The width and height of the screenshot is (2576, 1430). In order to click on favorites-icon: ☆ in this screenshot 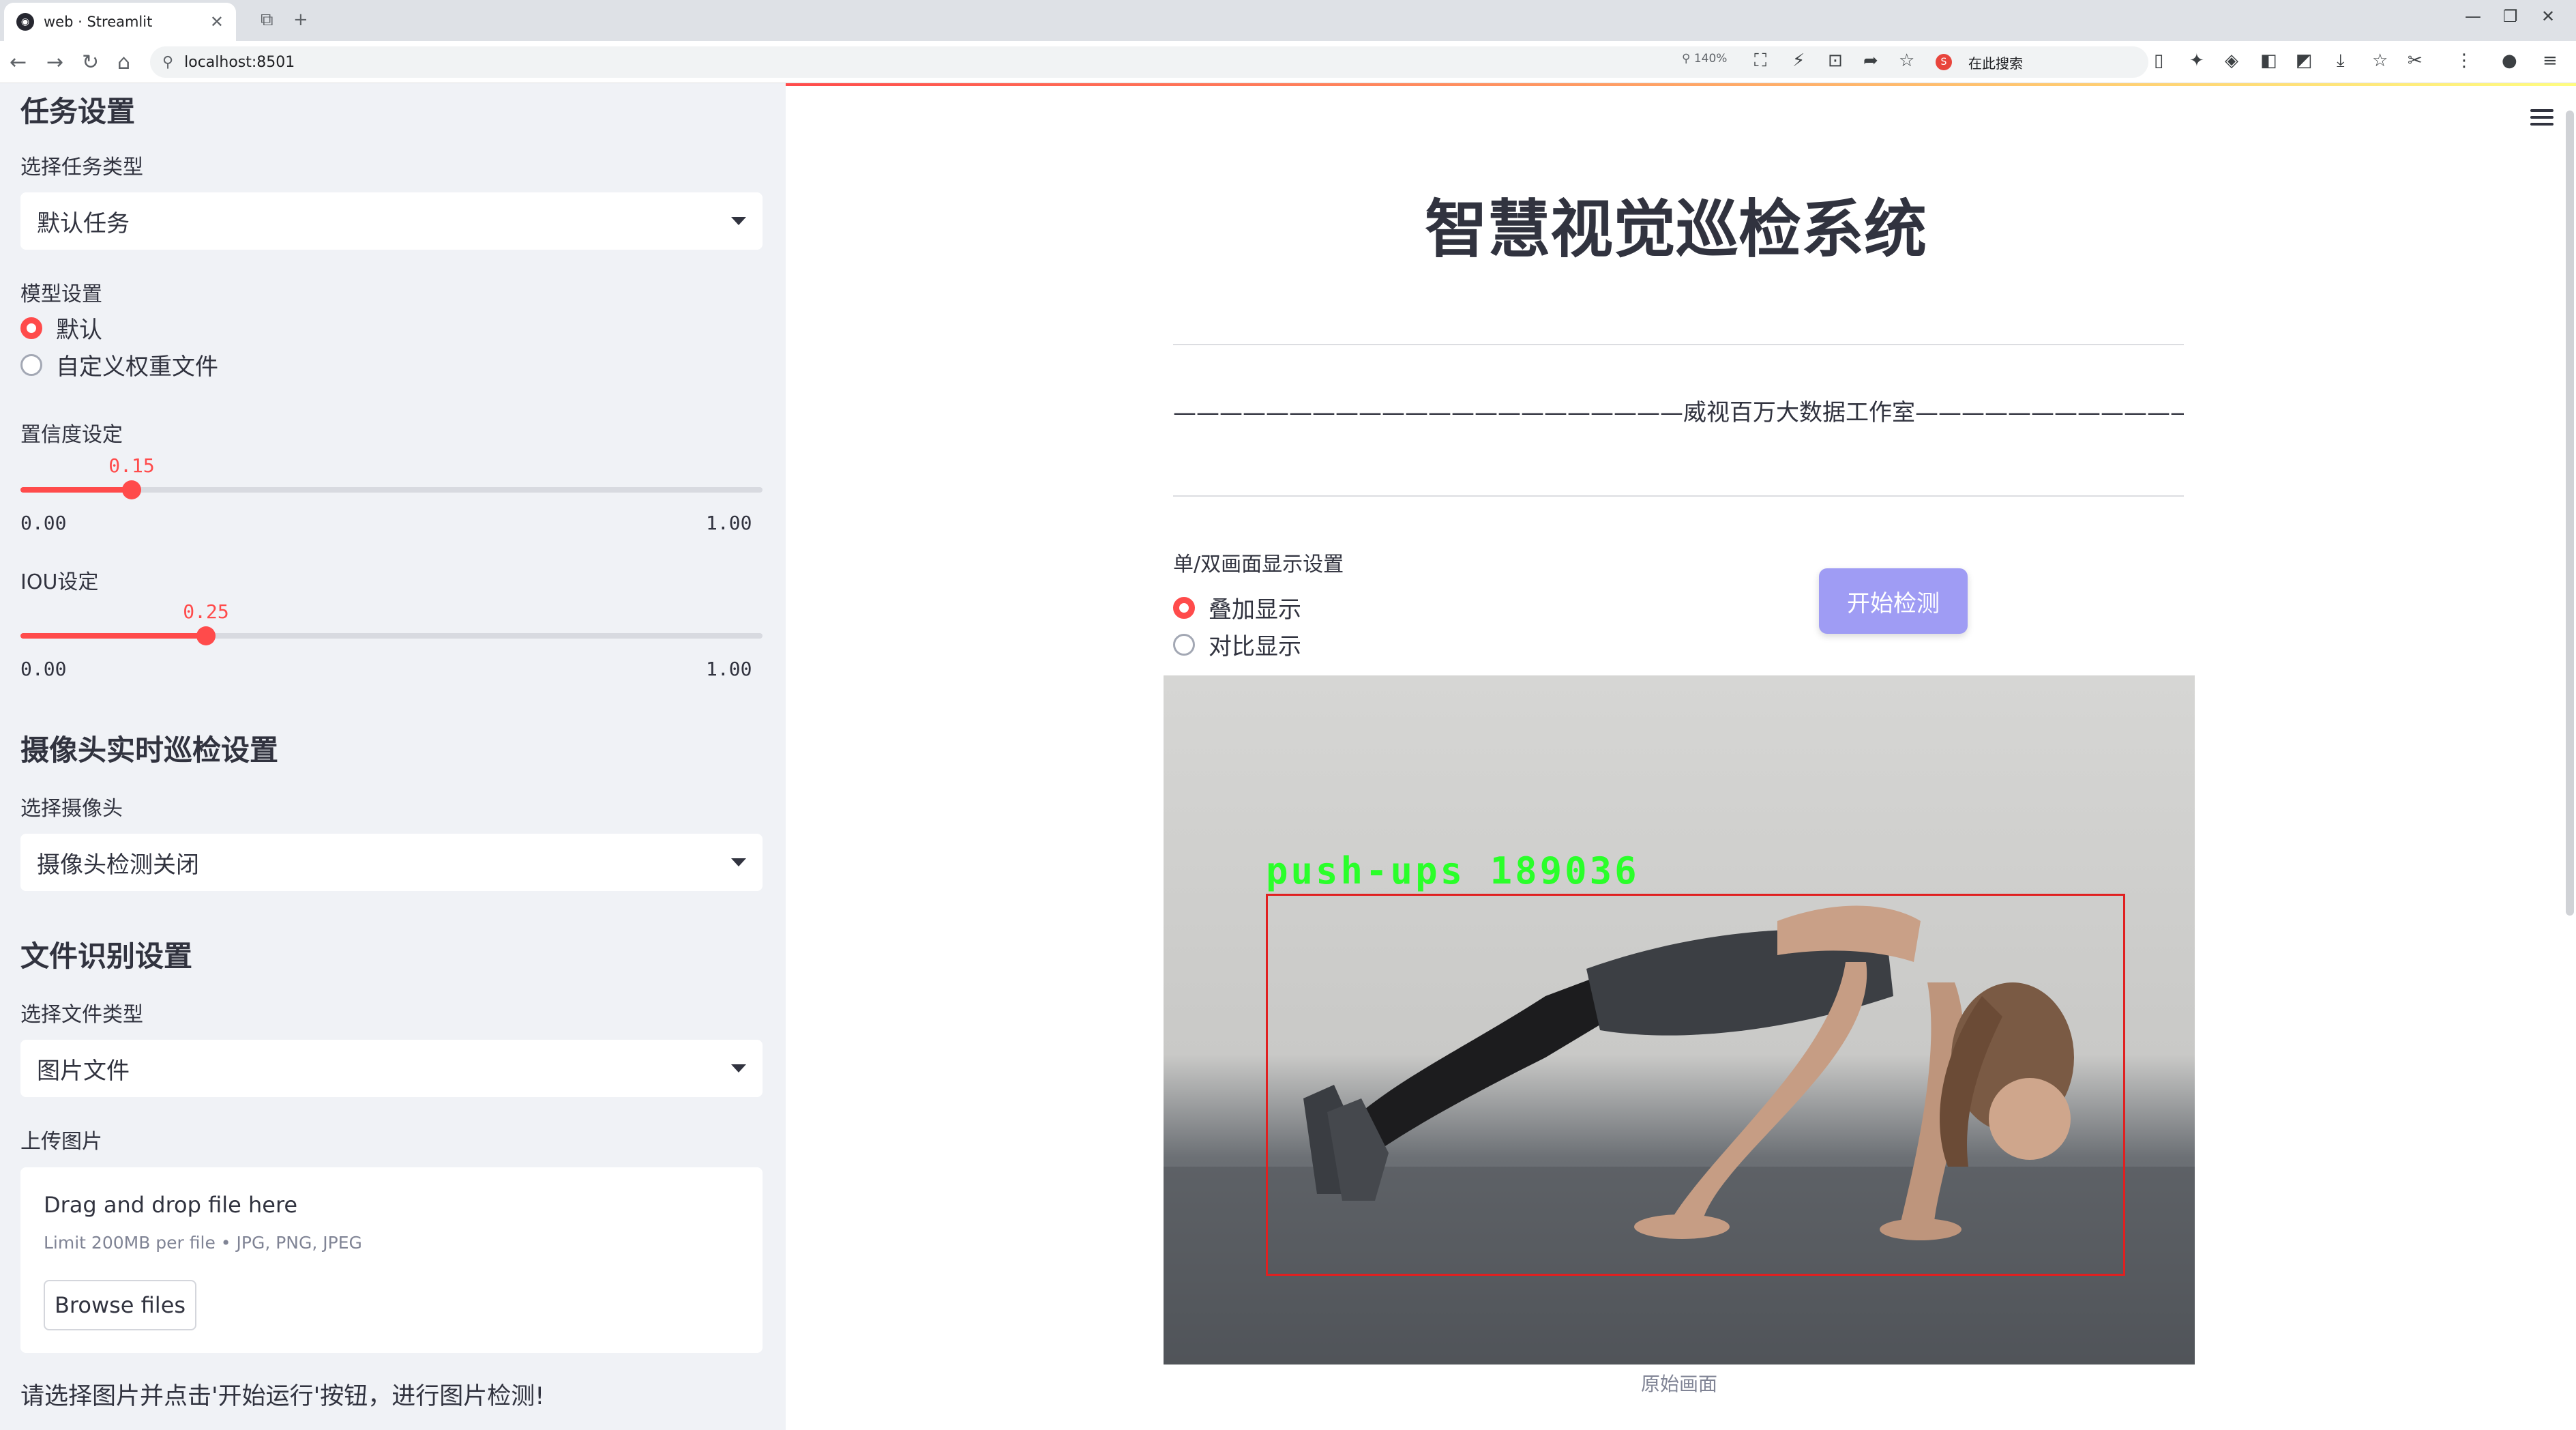, I will do `click(2380, 60)`.